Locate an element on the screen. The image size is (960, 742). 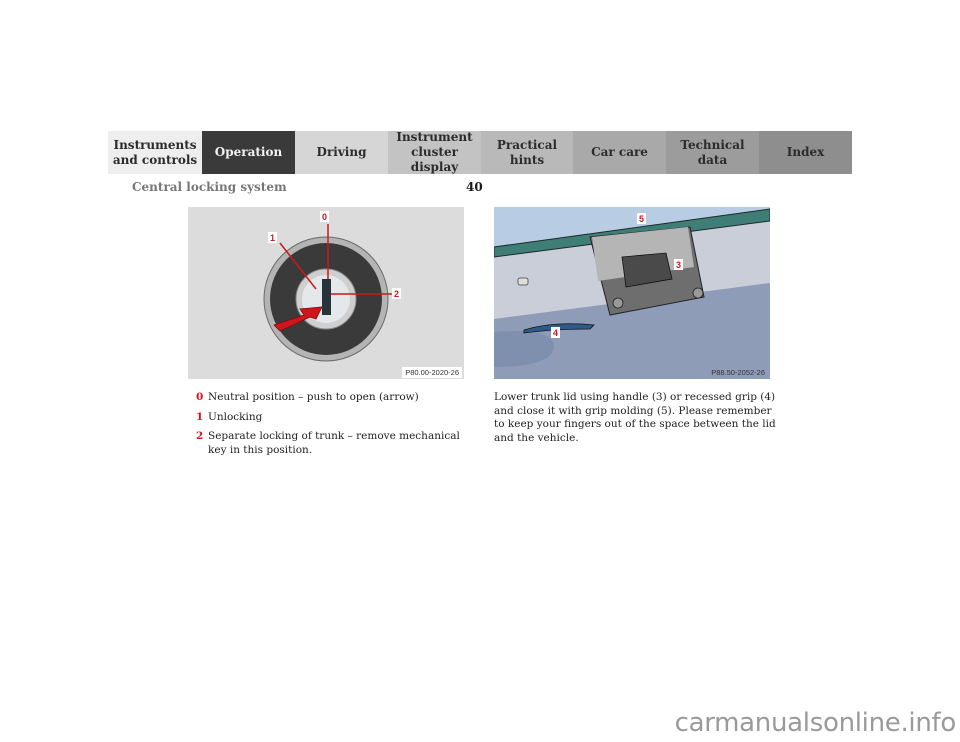
legend-number: 0 is located at coordinates (200, 397).